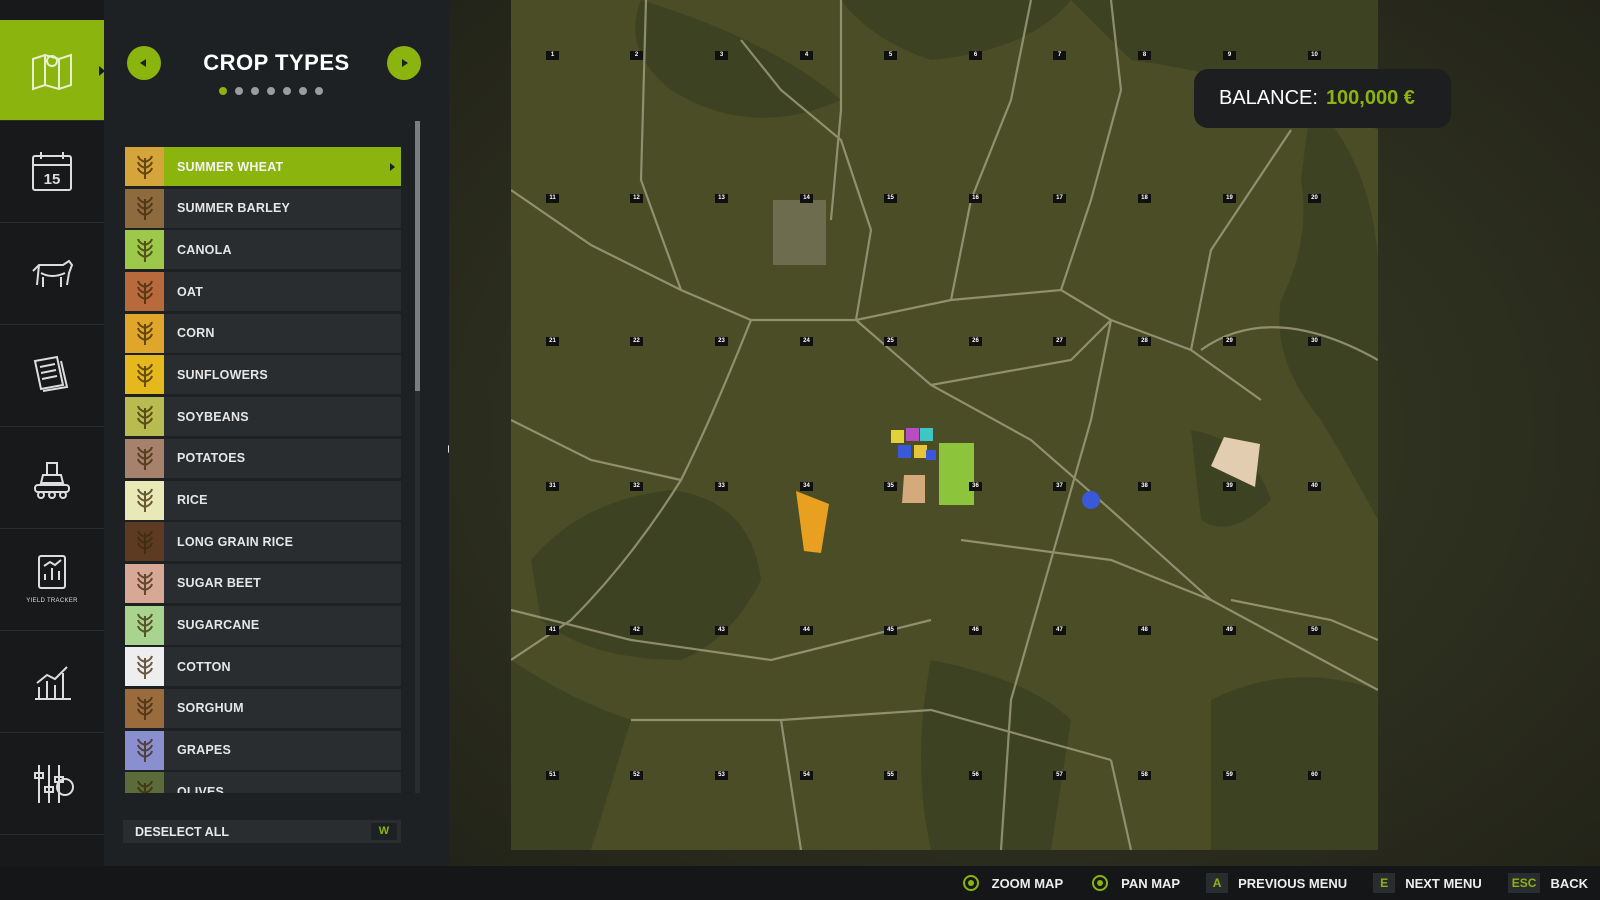 The image size is (1600, 900). Describe the element at coordinates (812, 522) in the screenshot. I see `field-orange` at that location.